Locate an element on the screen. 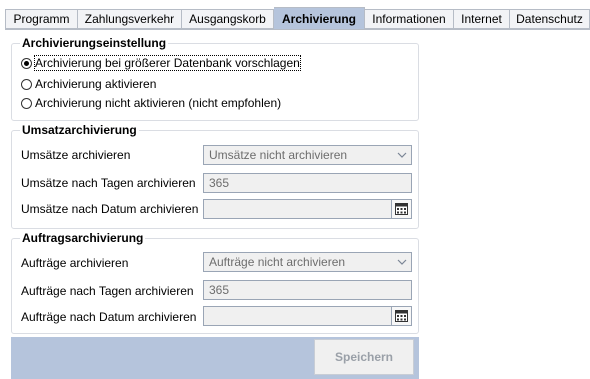 This screenshot has width=590, height=379. tab-label: Zahlungsverkehr is located at coordinates (129, 19).